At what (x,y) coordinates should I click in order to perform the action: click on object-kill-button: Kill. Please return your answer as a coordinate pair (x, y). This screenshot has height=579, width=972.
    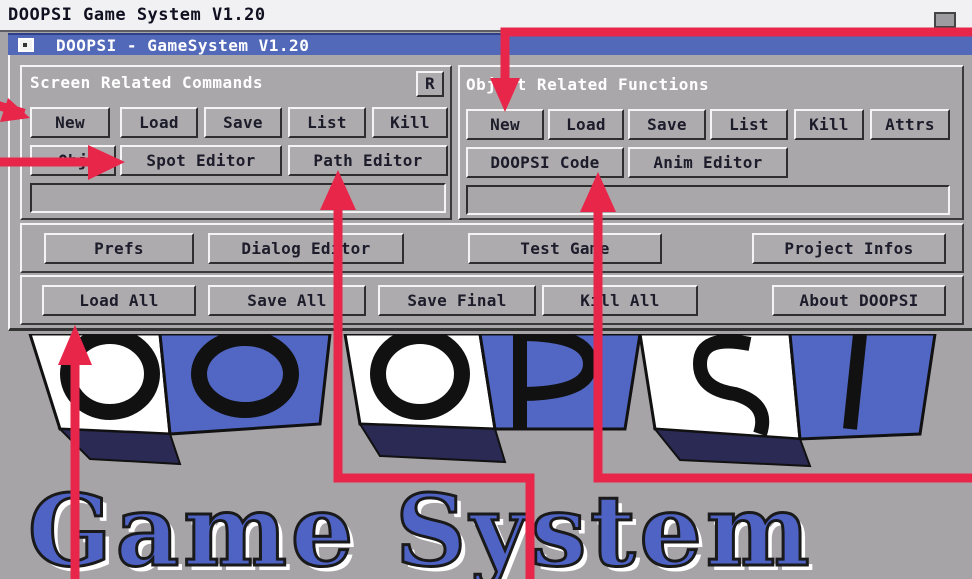
    Looking at the image, I should click on (829, 124).